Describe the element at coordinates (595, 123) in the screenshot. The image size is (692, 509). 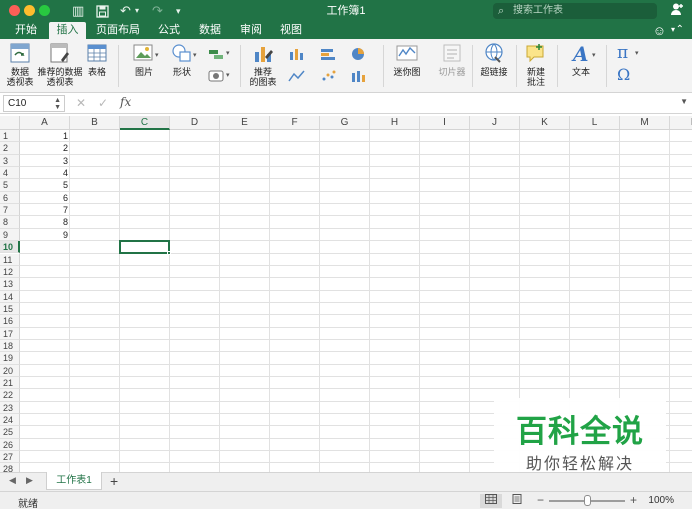
I see `column-header: L` at that location.